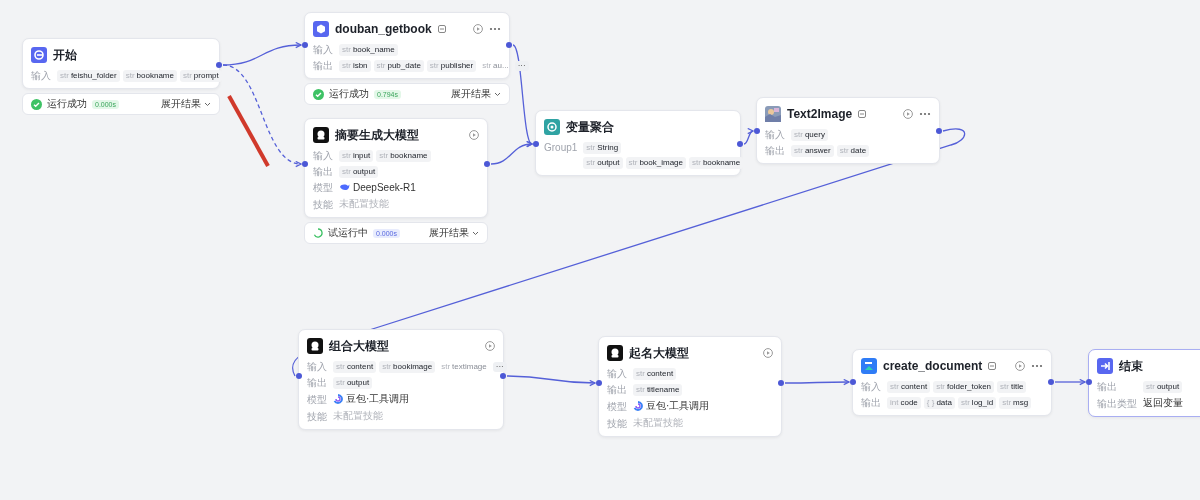 The height and width of the screenshot is (500, 1200). What do you see at coordinates (939, 402) in the screenshot?
I see `variable-tag: { } data` at bounding box center [939, 402].